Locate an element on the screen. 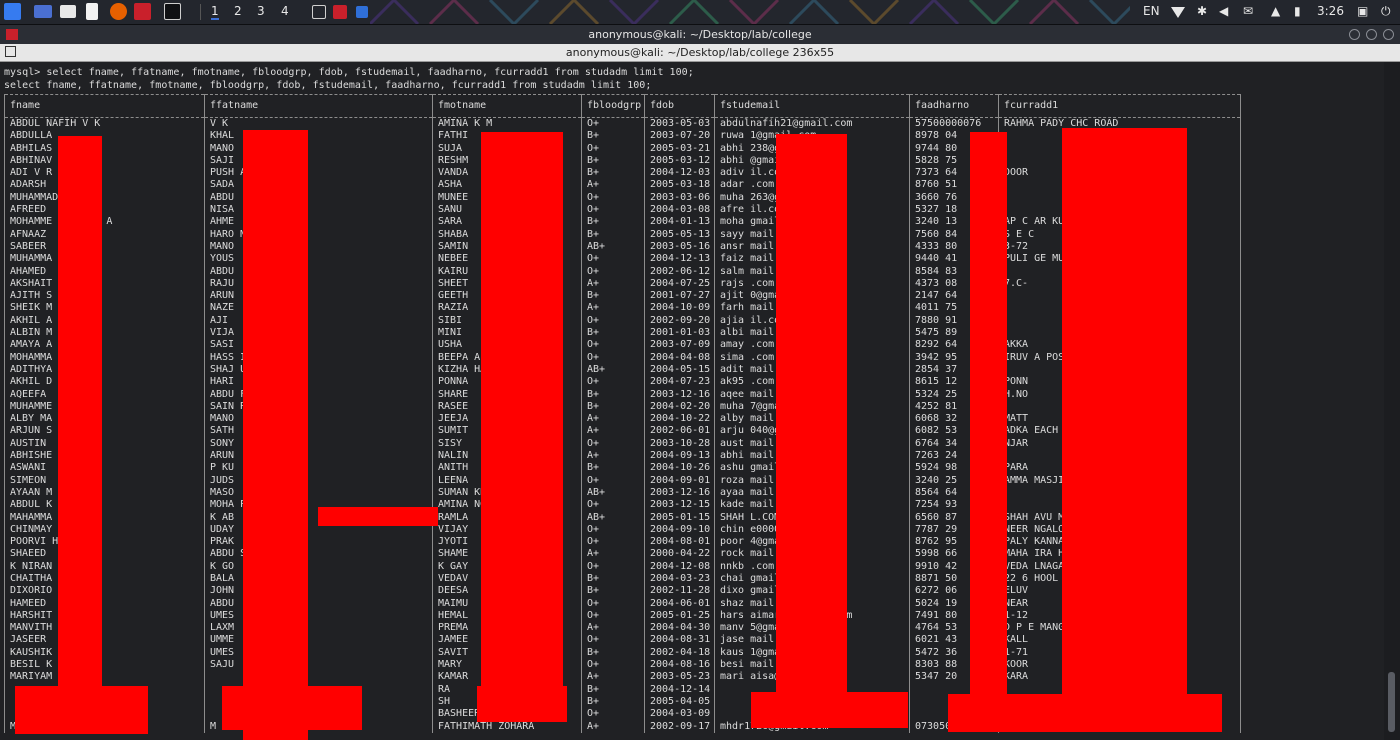 The image size is (1400, 740). cell-fdob: 2004-02-20 is located at coordinates (679, 407).